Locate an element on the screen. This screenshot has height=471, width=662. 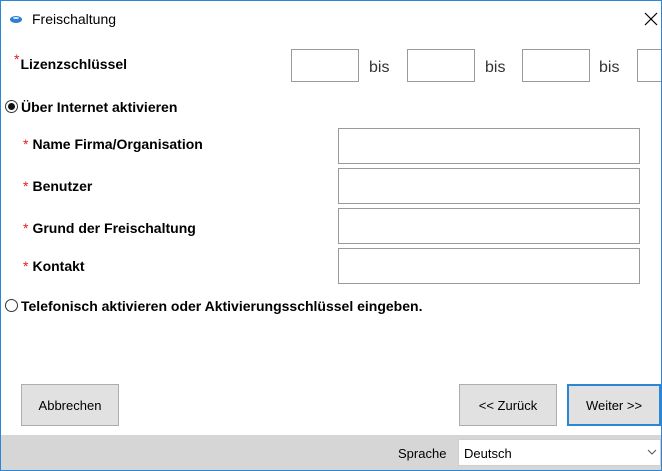
radio-phone-activation is located at coordinates (11, 305).